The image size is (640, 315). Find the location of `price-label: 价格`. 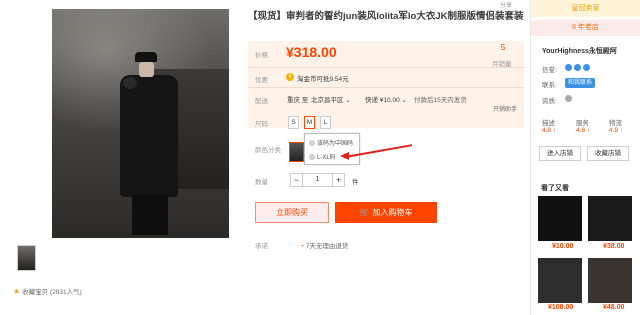

price-label: 价格 is located at coordinates (261, 55).